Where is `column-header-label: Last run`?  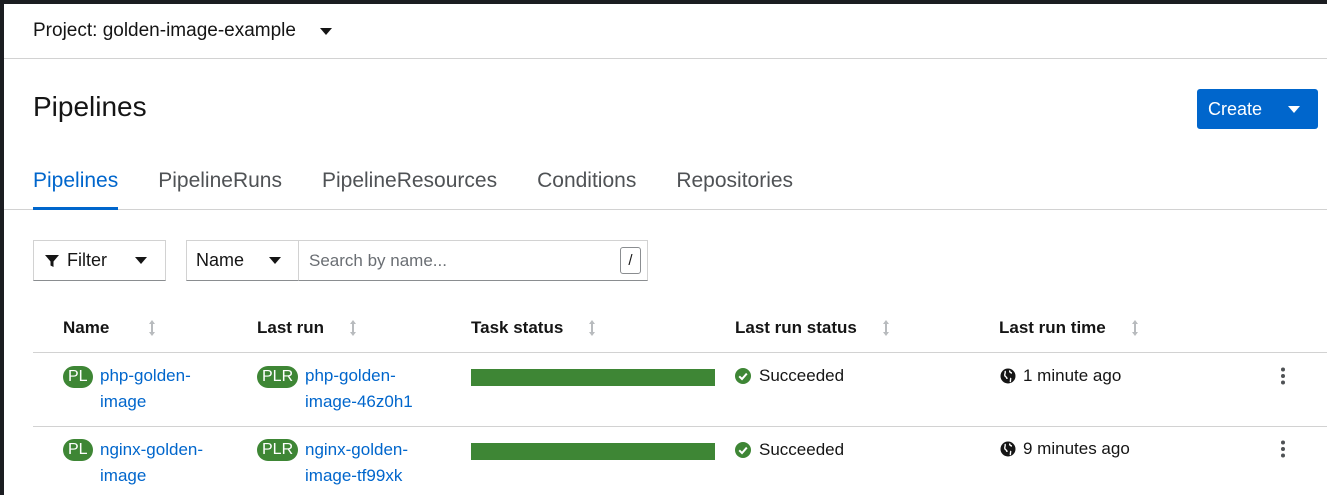 column-header-label: Last run is located at coordinates (291, 327).